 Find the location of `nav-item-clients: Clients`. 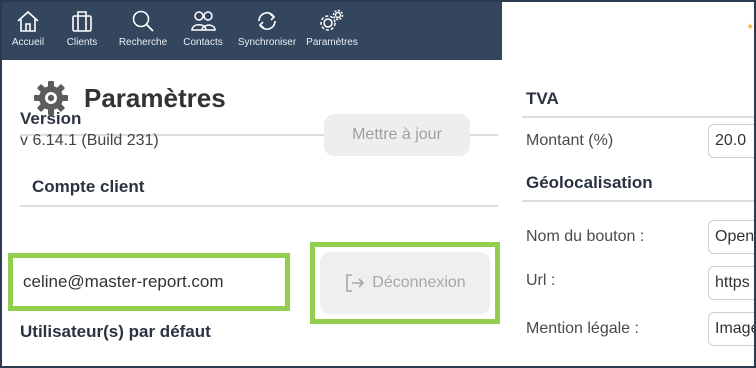

nav-item-clients: Clients is located at coordinates (82, 31).